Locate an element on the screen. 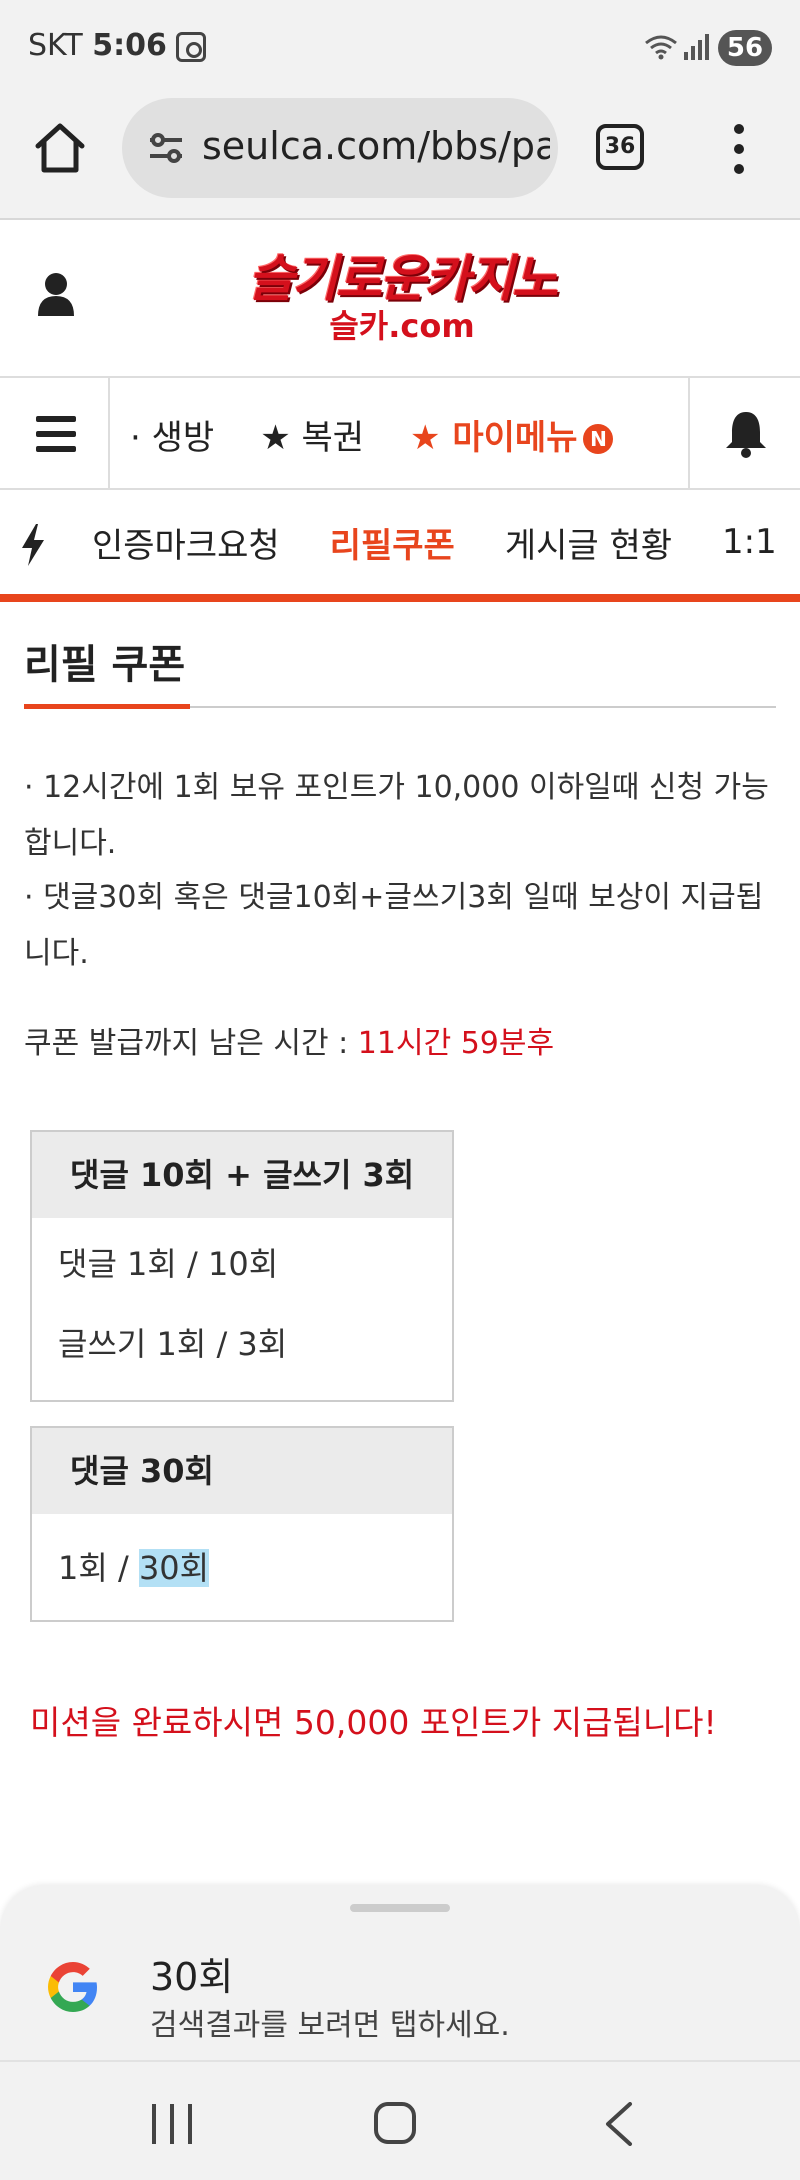 The width and height of the screenshot is (800, 2180). description-line-2: · 댓글30회 혹은 댓글10회+글쓰기3회 일때 보상이 지급됩니다. is located at coordinates (394, 925).